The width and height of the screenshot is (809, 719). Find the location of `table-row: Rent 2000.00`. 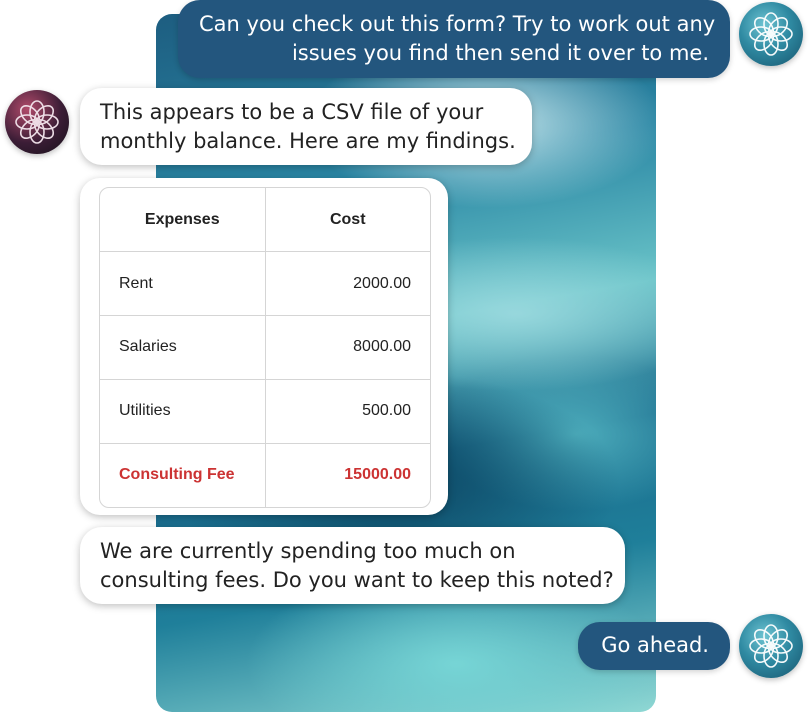

table-row: Rent 2000.00 is located at coordinates (265, 284).